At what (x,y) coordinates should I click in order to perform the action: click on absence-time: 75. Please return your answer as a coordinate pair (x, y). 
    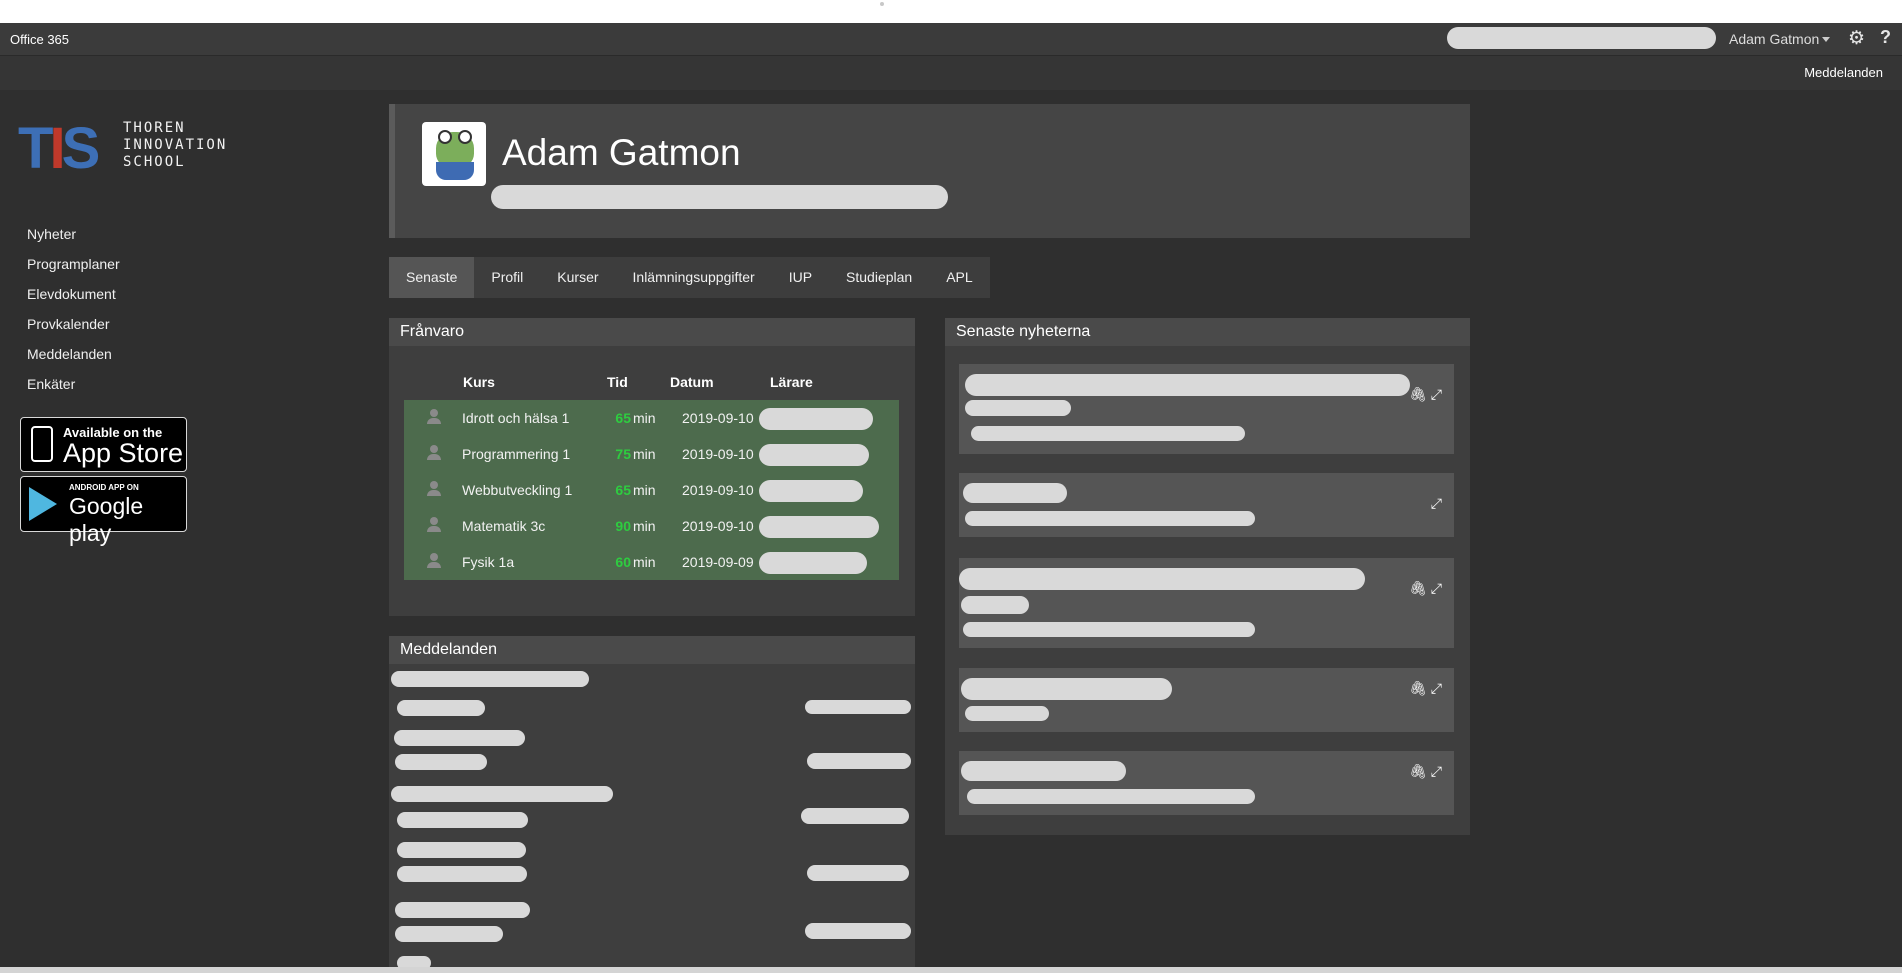
    Looking at the image, I should click on (623, 454).